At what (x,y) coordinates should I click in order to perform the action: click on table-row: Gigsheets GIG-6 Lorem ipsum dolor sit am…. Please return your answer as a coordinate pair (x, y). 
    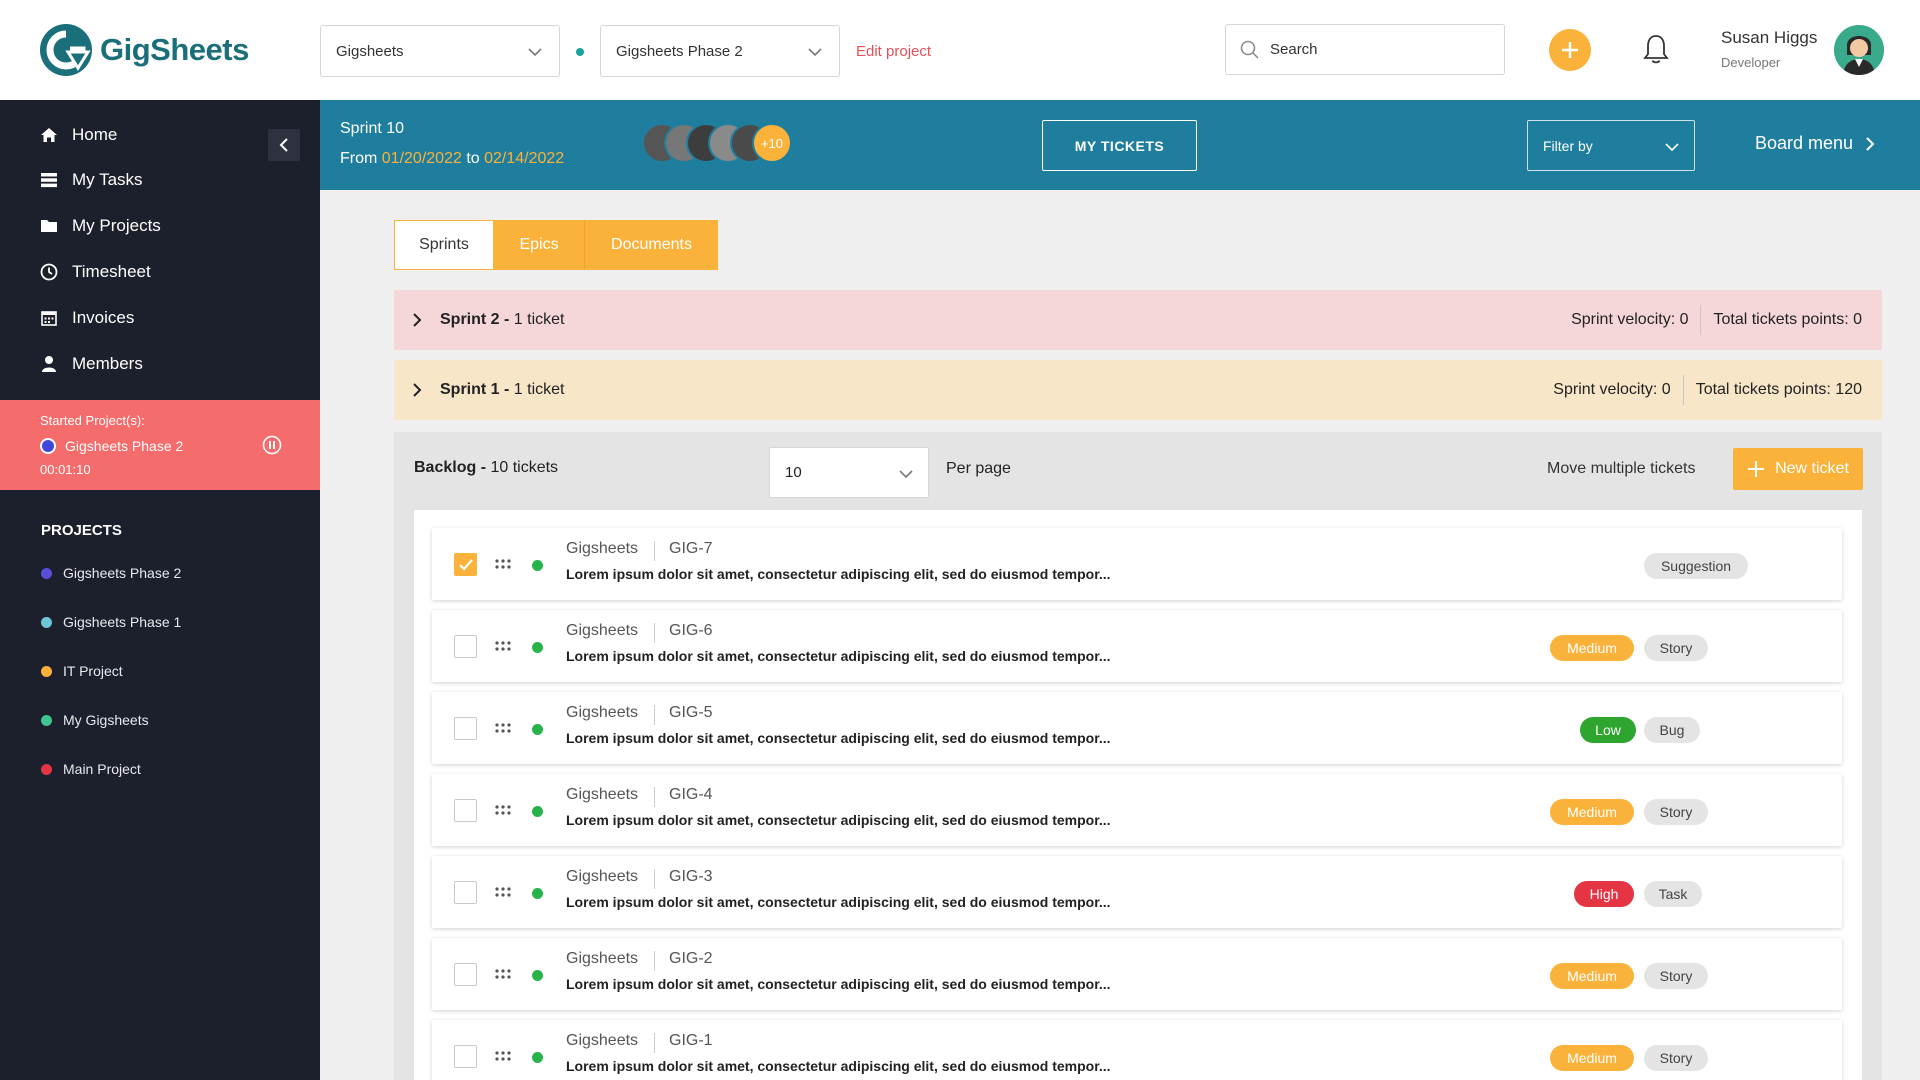
    Looking at the image, I should click on (1137, 646).